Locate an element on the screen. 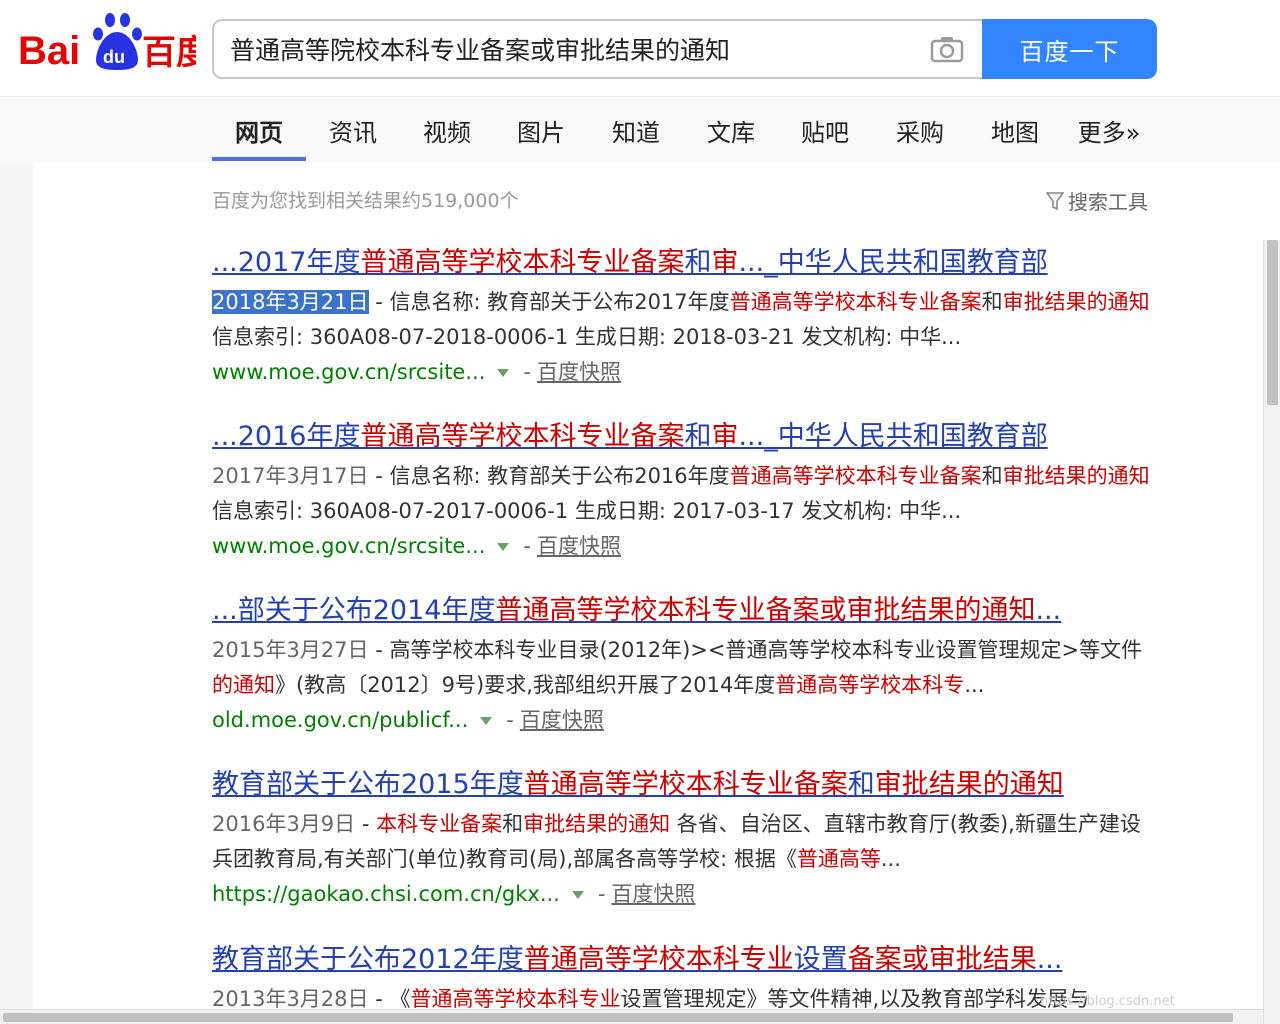  text-segment: ...2016年度 is located at coordinates (286, 436).